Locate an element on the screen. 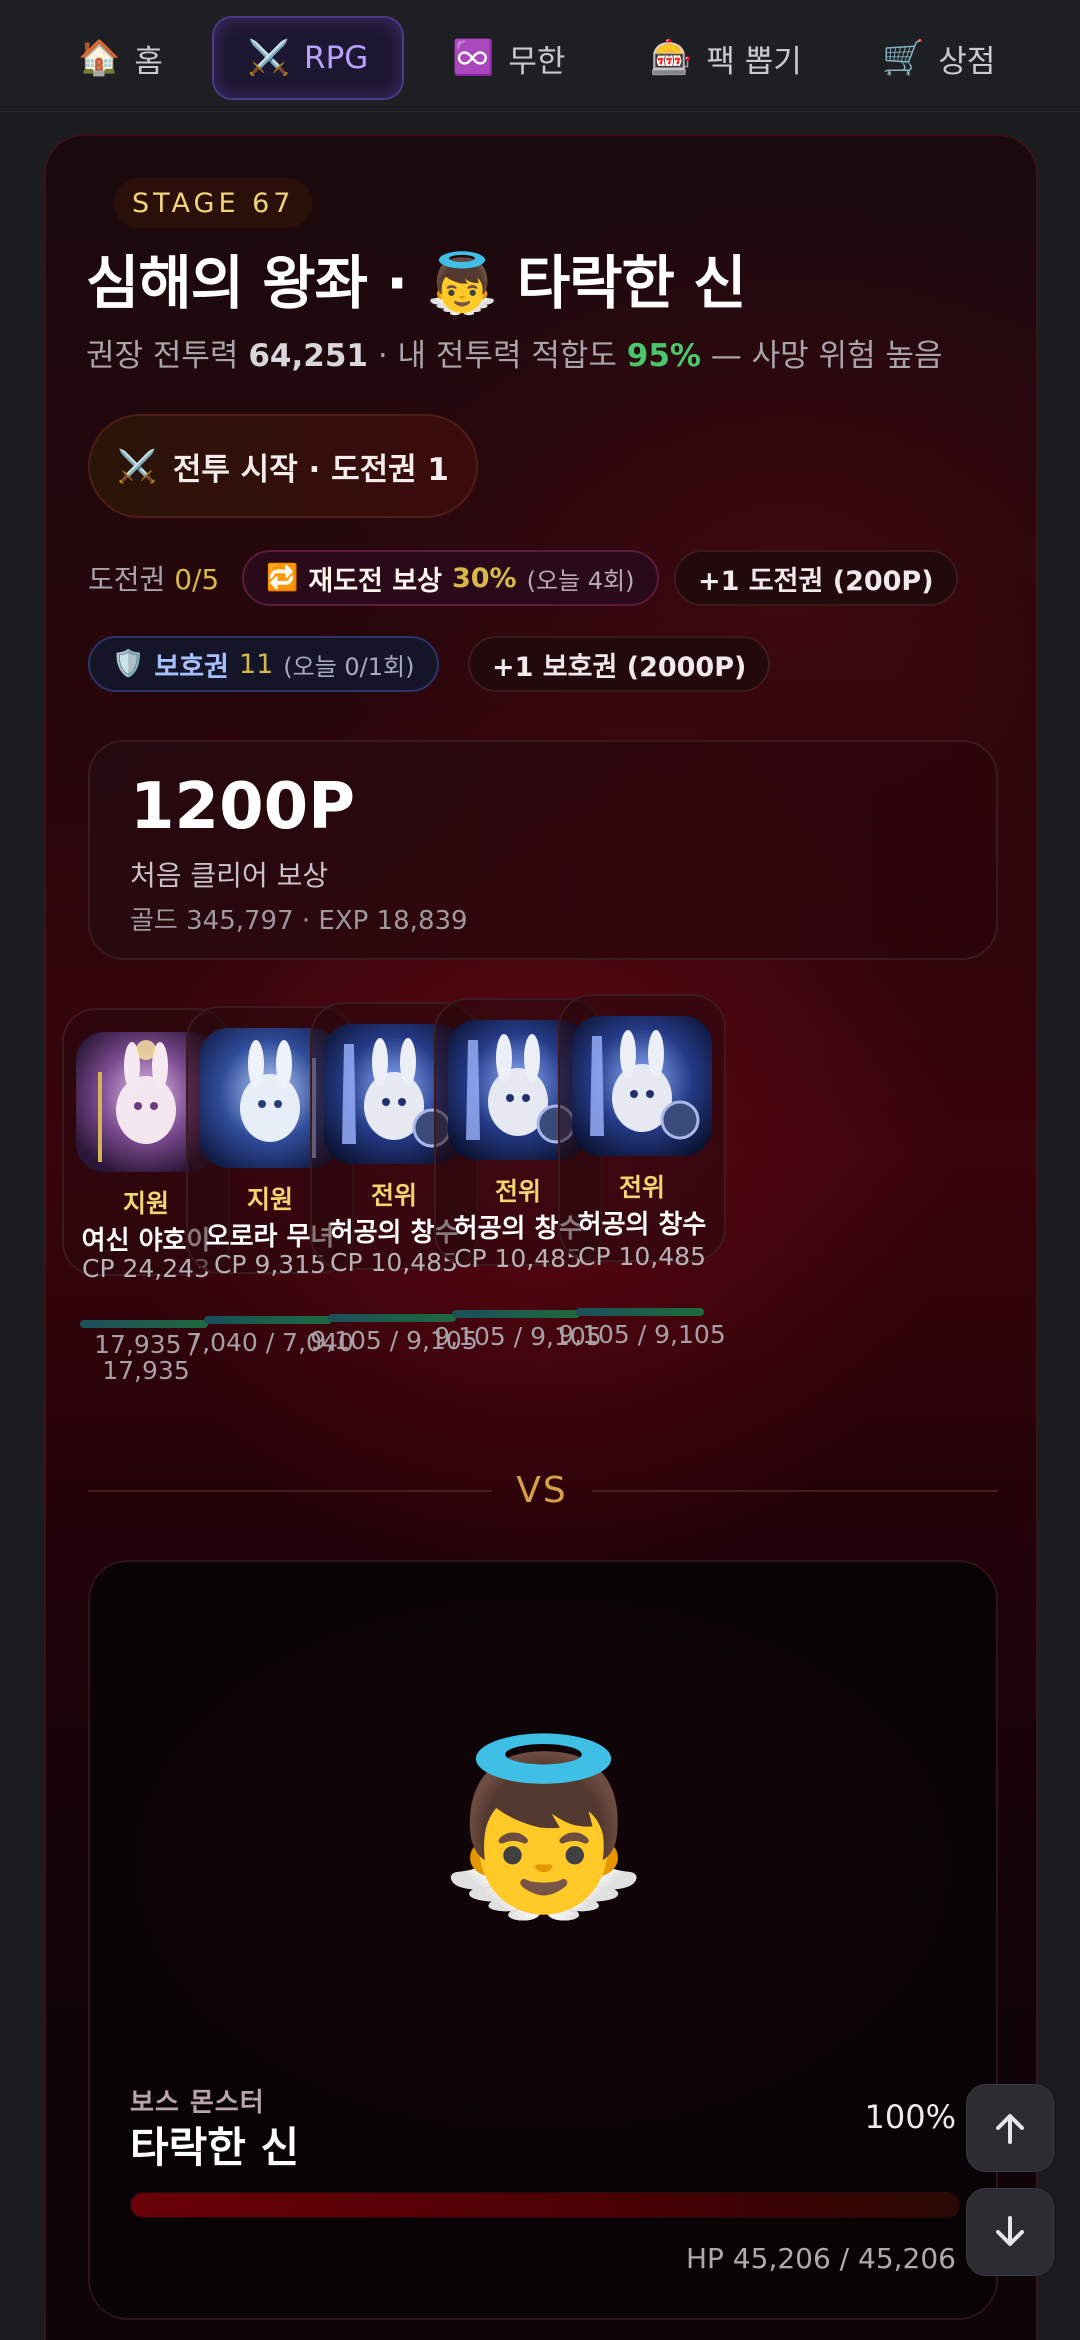 This screenshot has height=2340, width=1080. reward-detail: 골드 345,797 · EXP 18,839 is located at coordinates (299, 921).